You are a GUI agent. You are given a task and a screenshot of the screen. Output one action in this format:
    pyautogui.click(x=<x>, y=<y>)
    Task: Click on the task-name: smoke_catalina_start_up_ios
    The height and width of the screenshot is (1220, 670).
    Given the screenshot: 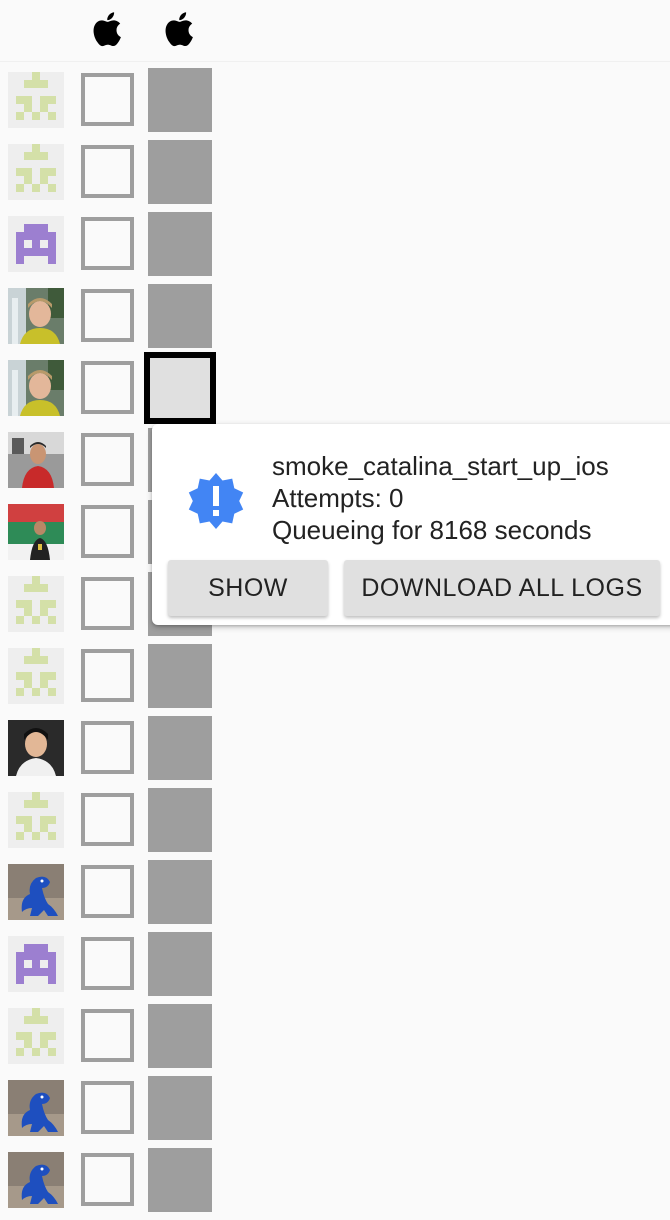 What is the action you would take?
    pyautogui.click(x=440, y=466)
    